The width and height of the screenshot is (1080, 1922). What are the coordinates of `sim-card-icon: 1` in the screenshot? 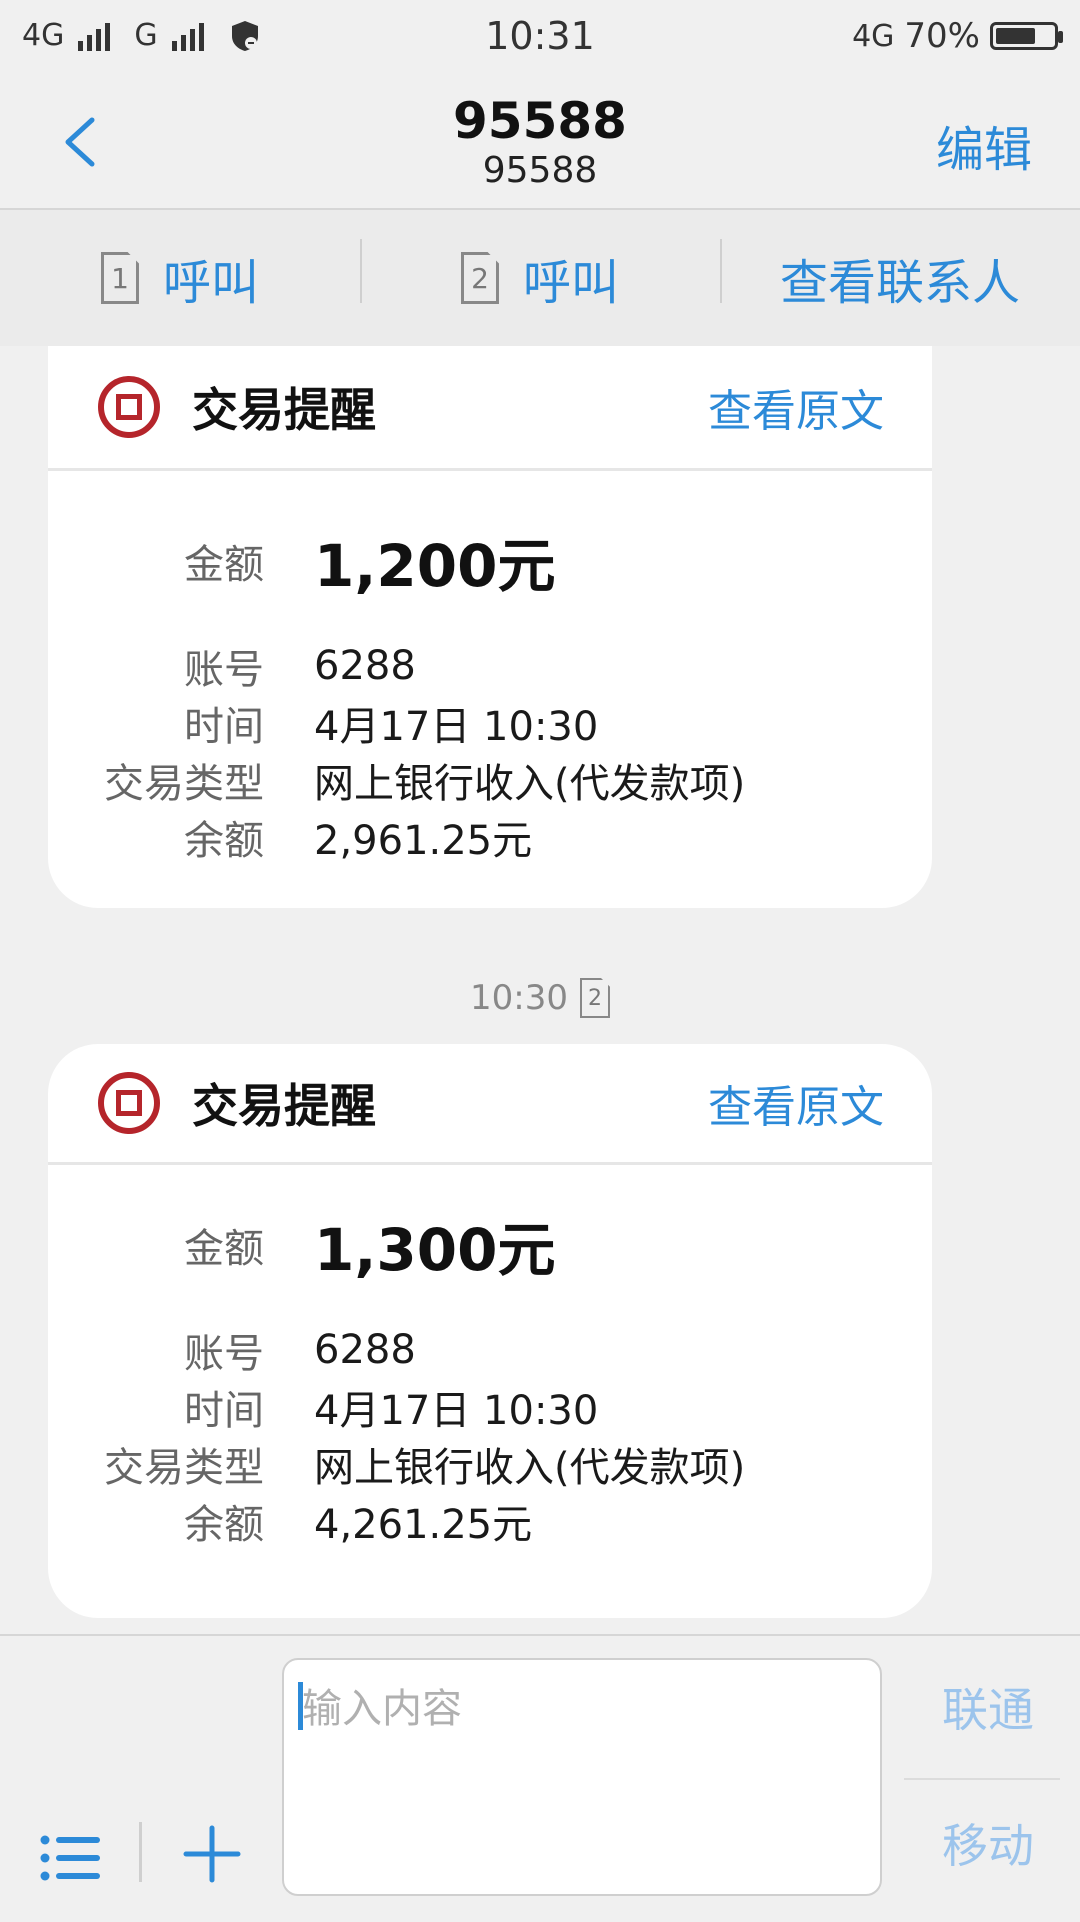 It's located at (119, 278).